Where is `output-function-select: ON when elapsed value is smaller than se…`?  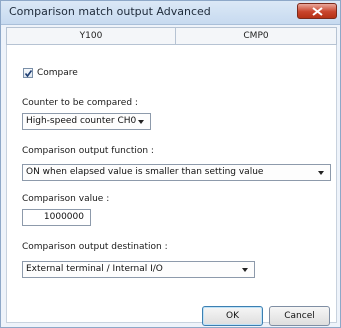 output-function-select: ON when elapsed value is smaller than se… is located at coordinates (176, 172).